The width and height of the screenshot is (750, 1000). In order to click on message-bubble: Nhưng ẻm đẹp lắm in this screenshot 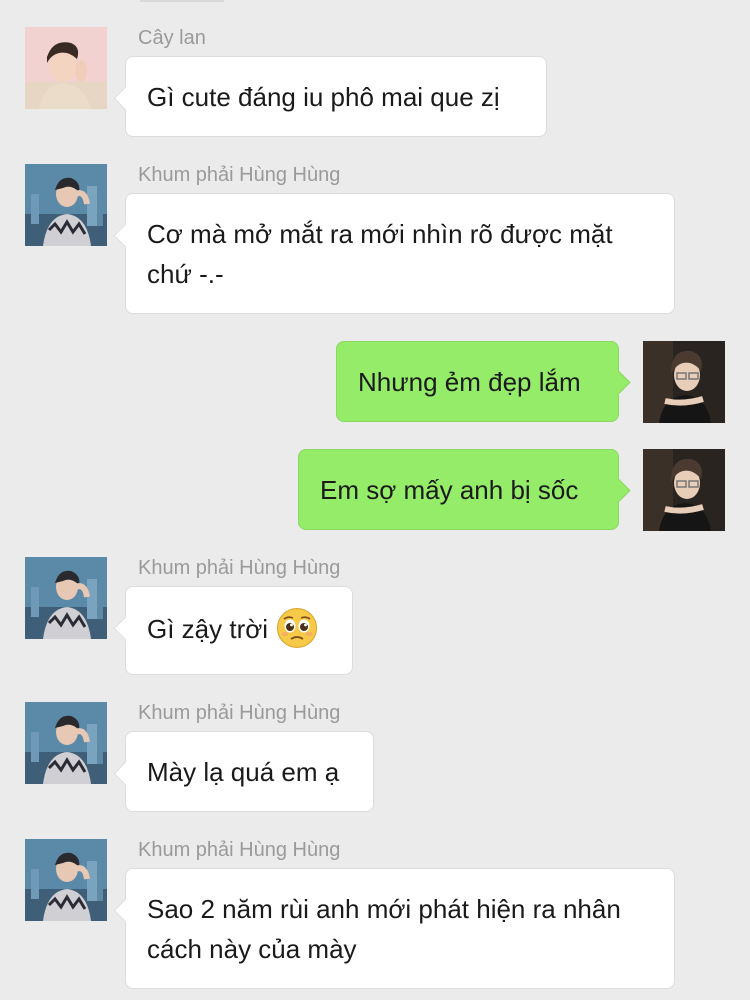, I will do `click(477, 381)`.